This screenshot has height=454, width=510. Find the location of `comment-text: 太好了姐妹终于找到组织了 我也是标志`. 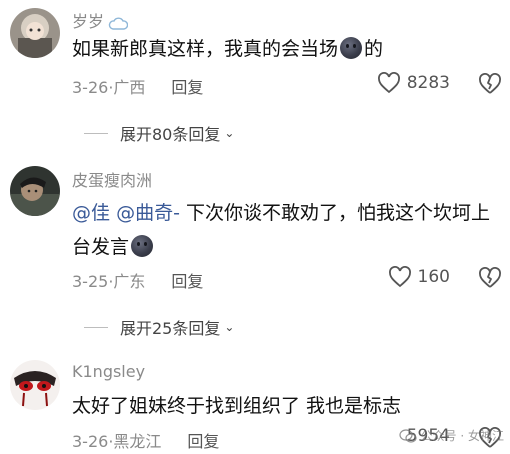

comment-text: 太好了姐妹终于找到组织了 我也是标志 is located at coordinates (237, 406).